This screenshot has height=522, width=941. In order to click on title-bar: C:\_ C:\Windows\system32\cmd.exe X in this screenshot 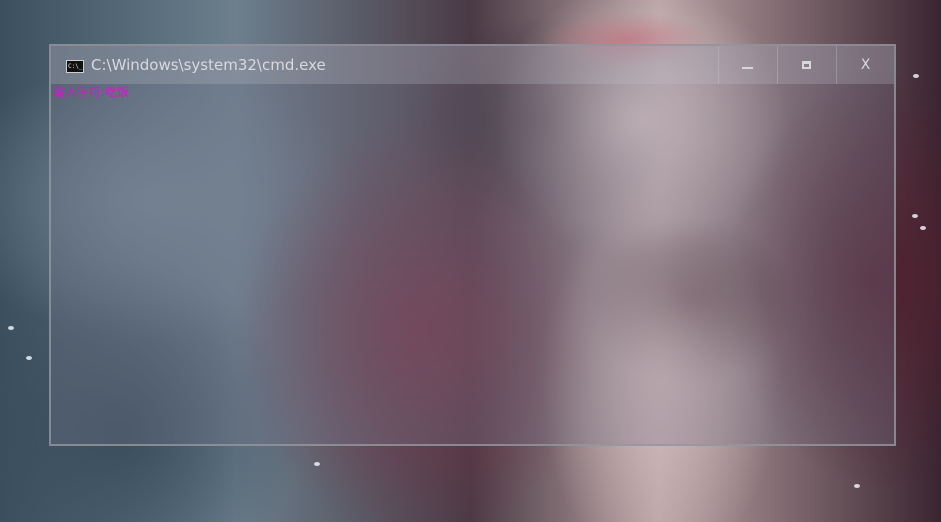, I will do `click(472, 65)`.